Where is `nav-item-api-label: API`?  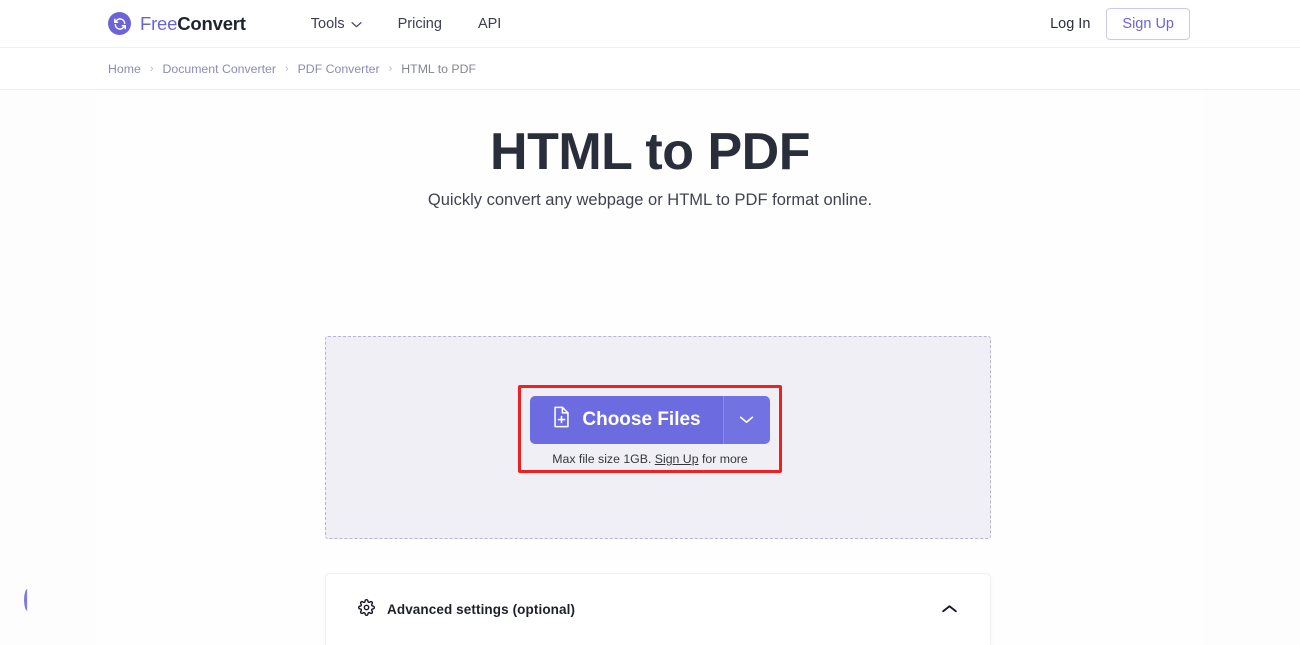
nav-item-api-label: API is located at coordinates (489, 23).